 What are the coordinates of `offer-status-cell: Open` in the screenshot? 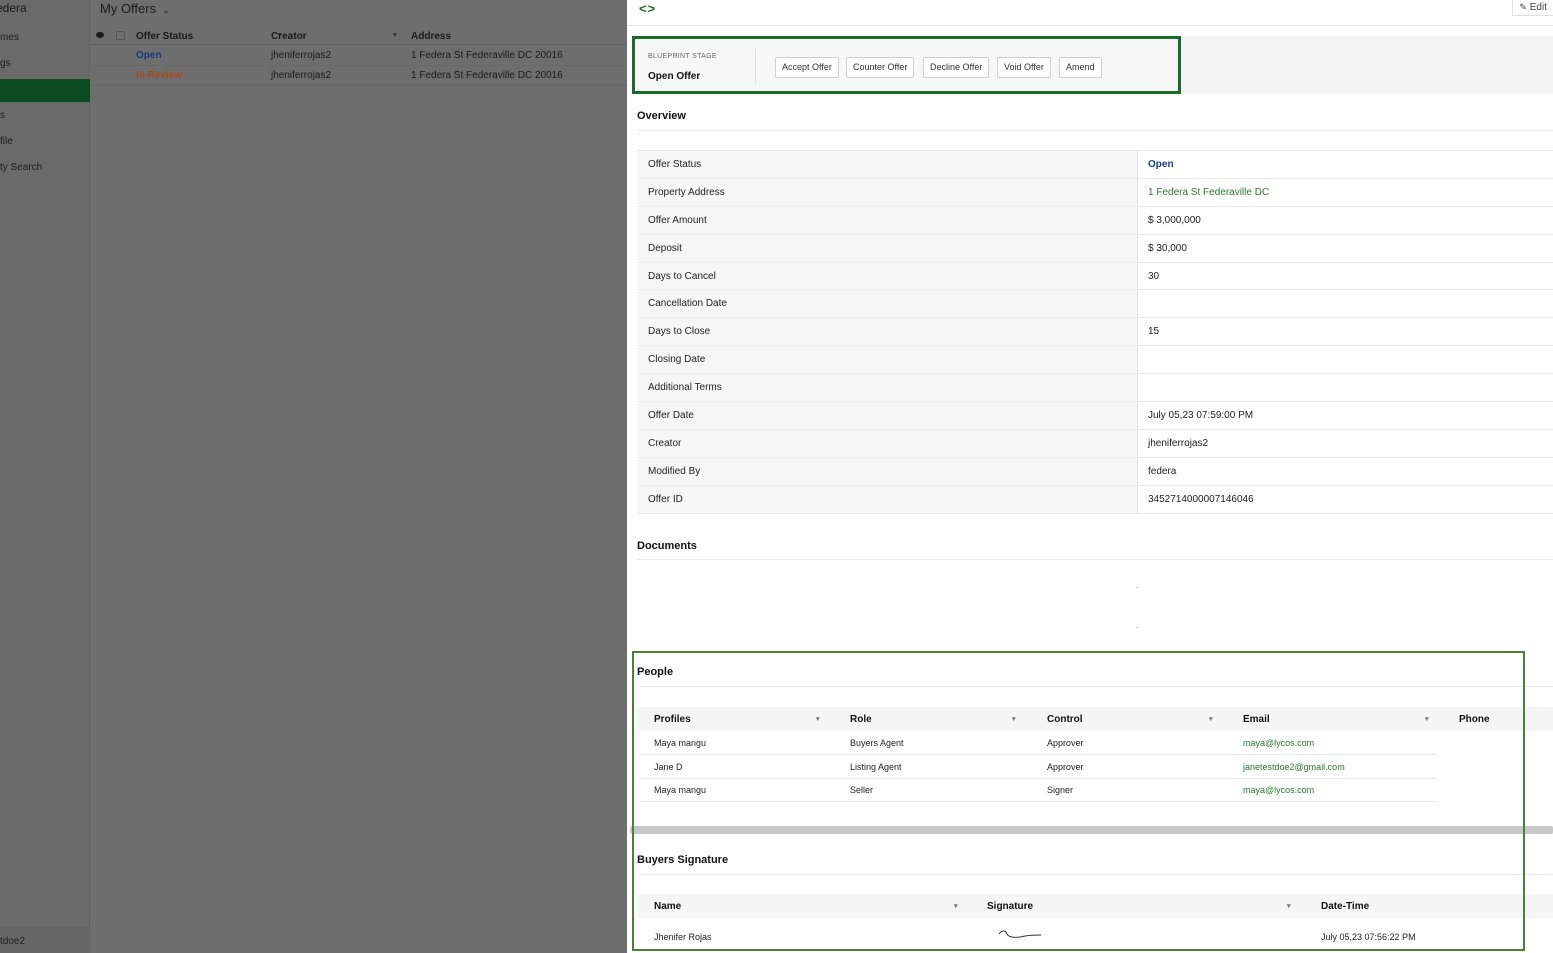 It's located at (149, 55).